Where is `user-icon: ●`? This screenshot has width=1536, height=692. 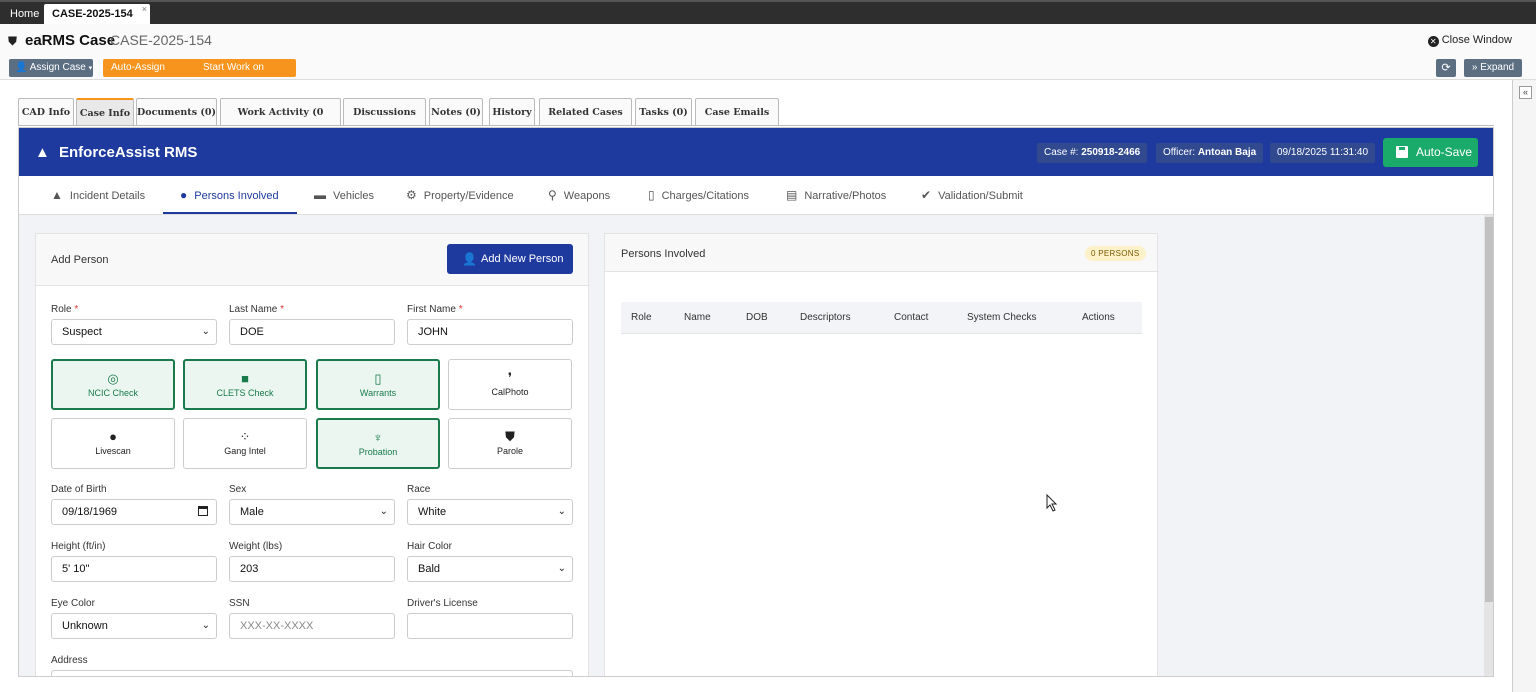 user-icon: ● is located at coordinates (184, 195).